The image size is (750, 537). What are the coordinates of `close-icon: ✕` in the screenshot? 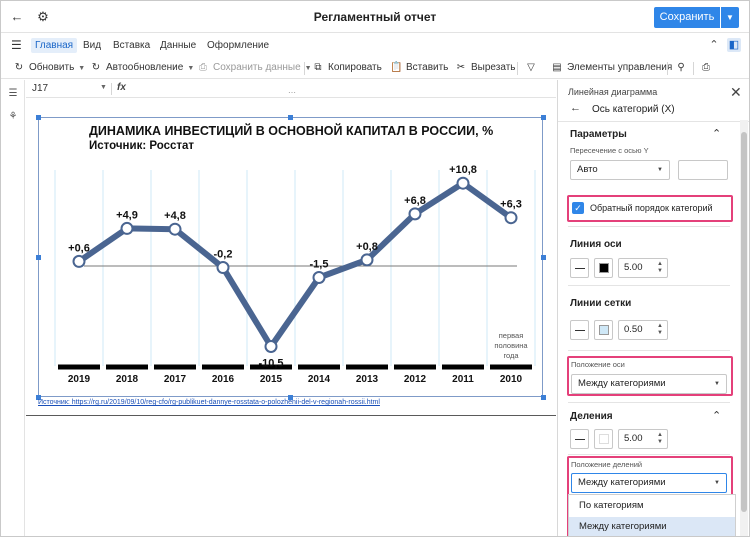 It's located at (736, 92).